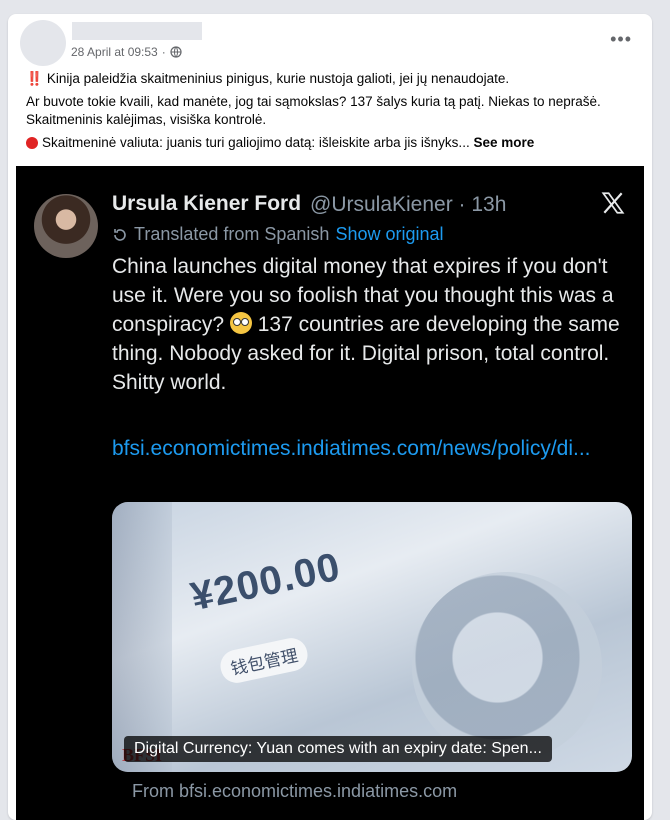 The width and height of the screenshot is (670, 820). Describe the element at coordinates (34, 78) in the screenshot. I see `double-exclamation-icon: ‼️` at that location.